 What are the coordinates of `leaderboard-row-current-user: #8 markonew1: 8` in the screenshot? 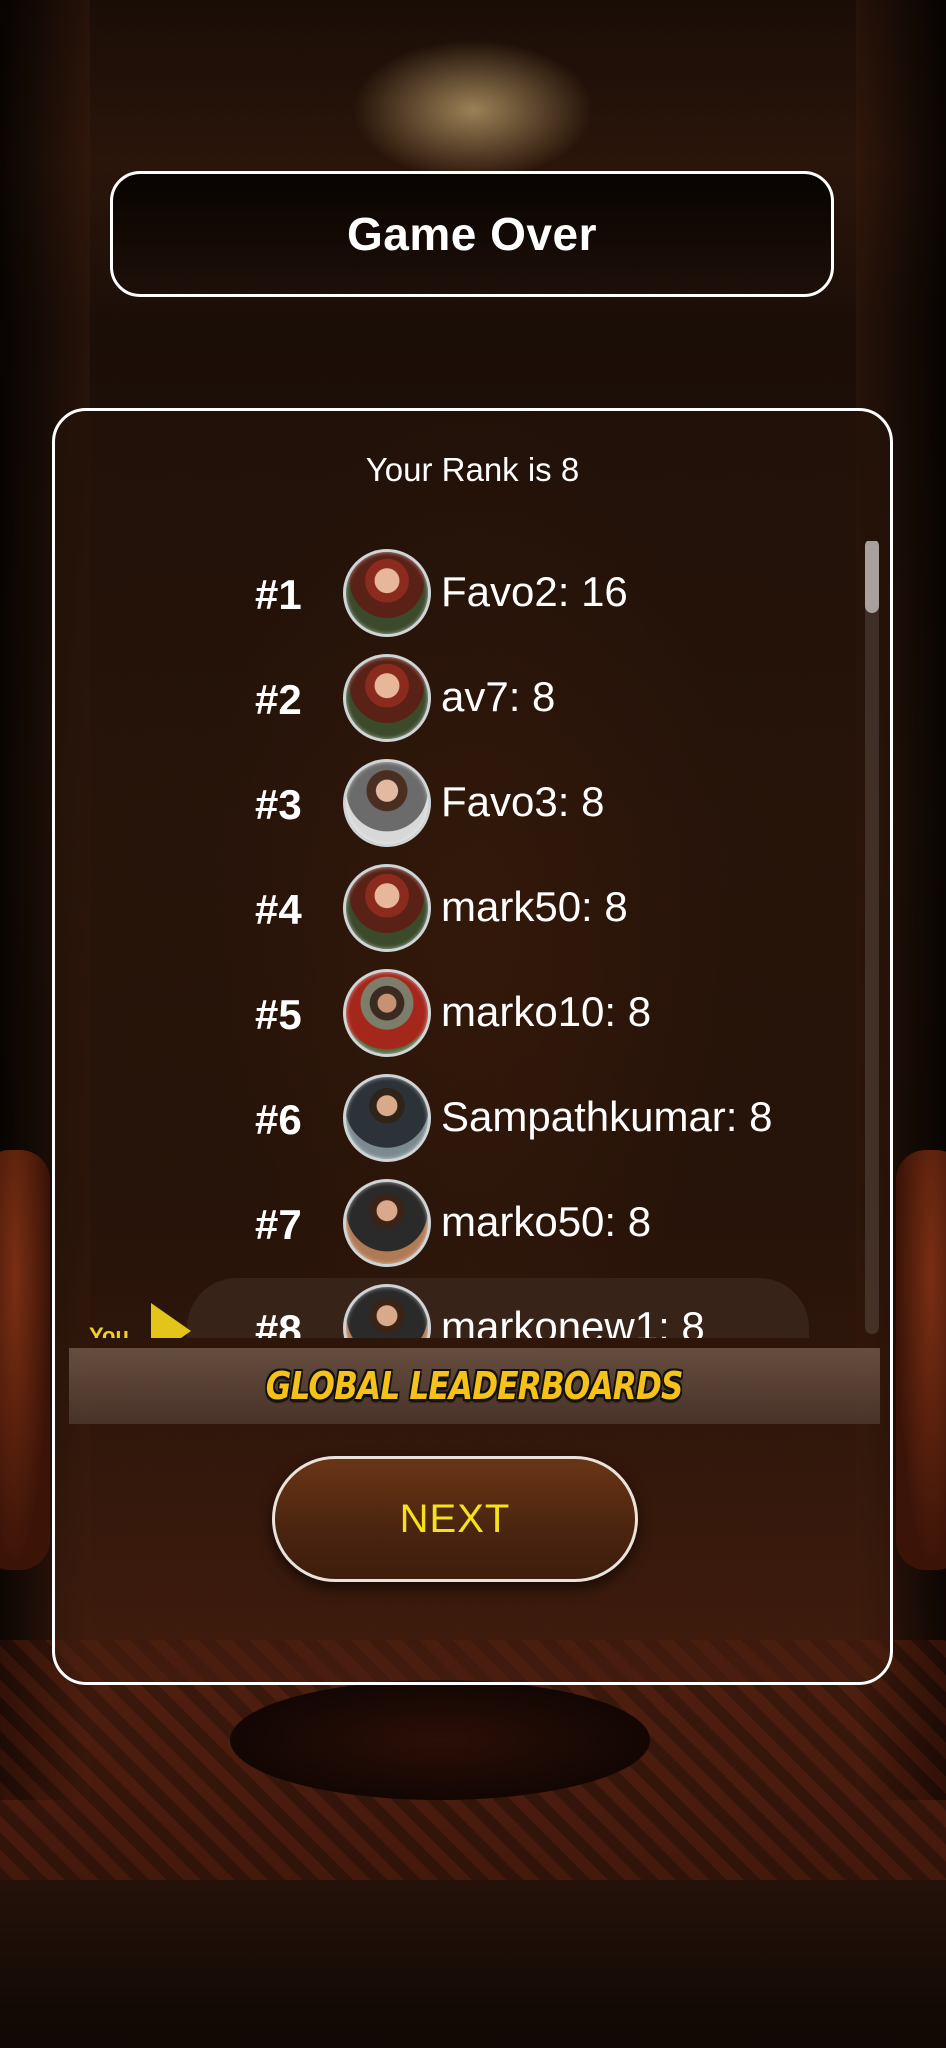 It's located at (472, 1307).